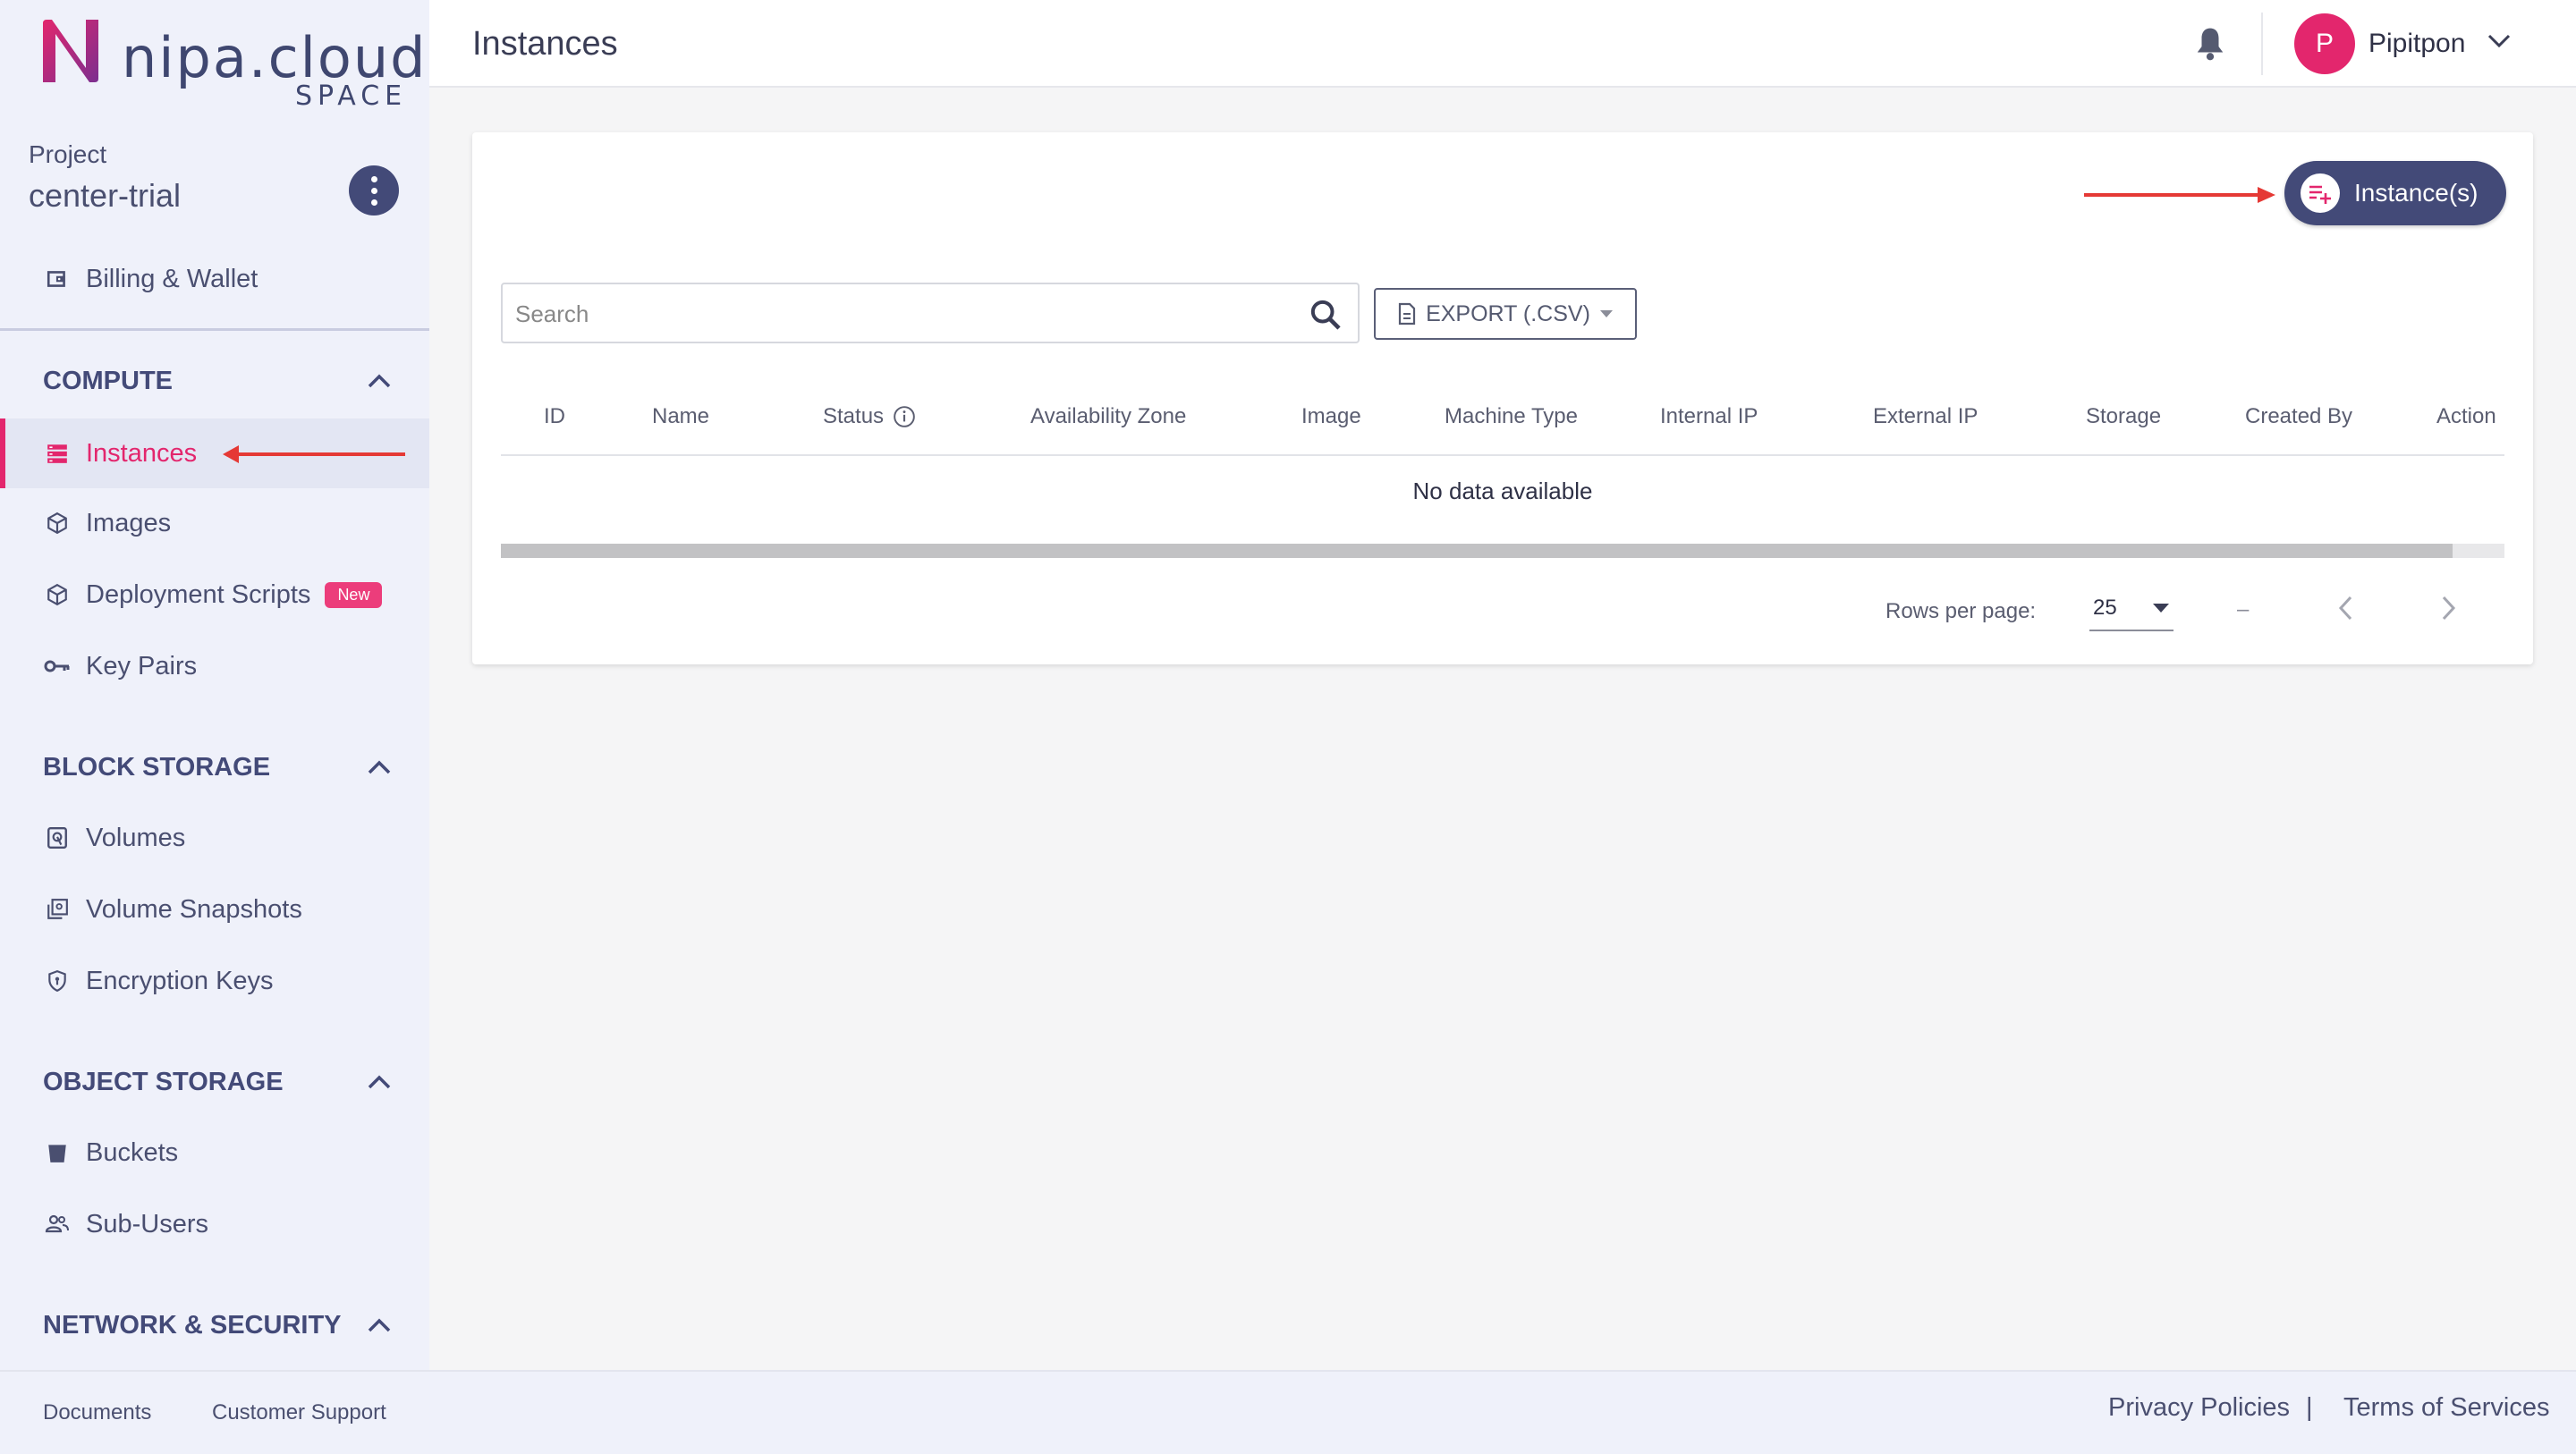  Describe the element at coordinates (2416, 193) in the screenshot. I see `create-instance-label: Instance(s)` at that location.